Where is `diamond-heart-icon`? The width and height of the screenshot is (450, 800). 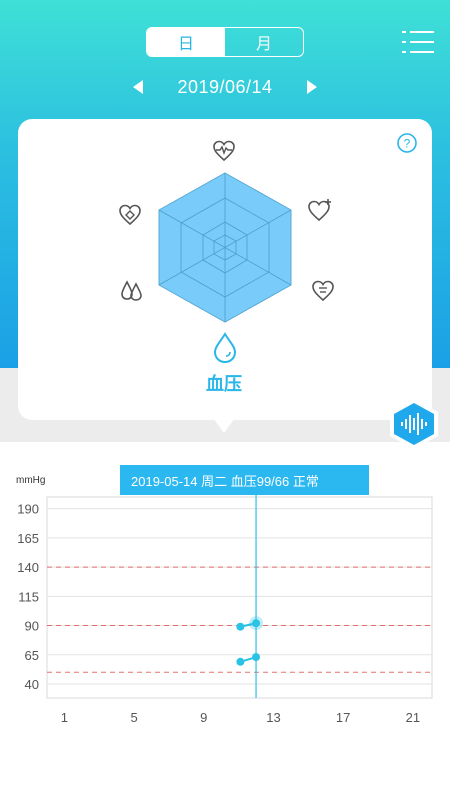 diamond-heart-icon is located at coordinates (130, 215).